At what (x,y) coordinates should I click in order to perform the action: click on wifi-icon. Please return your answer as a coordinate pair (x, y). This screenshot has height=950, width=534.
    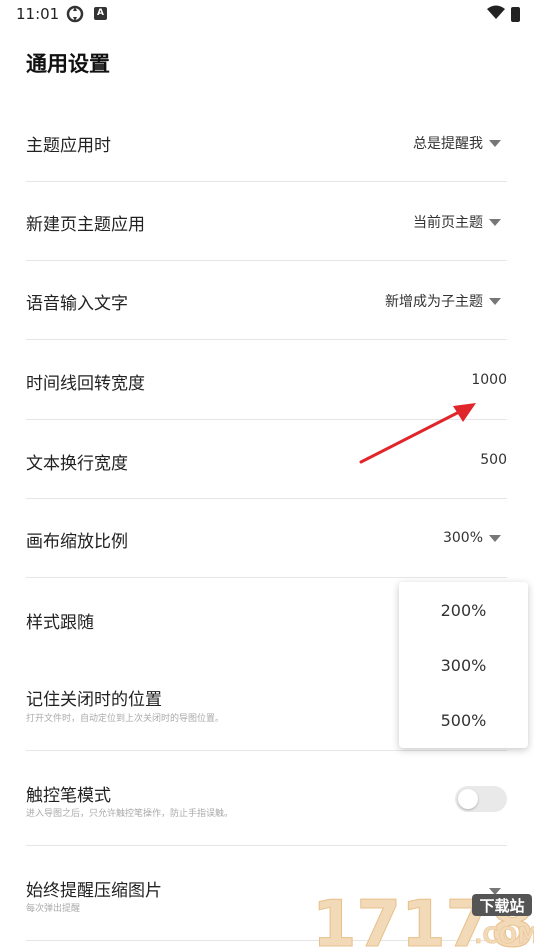
    Looking at the image, I should click on (496, 14).